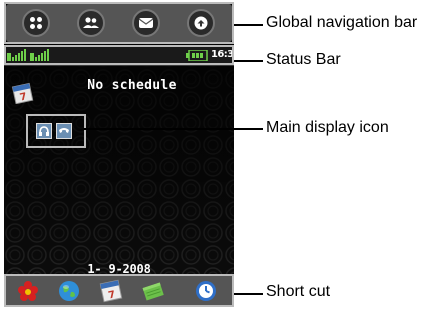 The width and height of the screenshot is (440, 309). What do you see at coordinates (248, 25) in the screenshot?
I see `global-nav-callout-line` at bounding box center [248, 25].